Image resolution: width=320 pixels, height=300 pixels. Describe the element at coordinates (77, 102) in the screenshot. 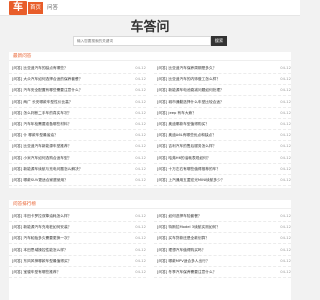

I see `list-item: [问答] 两广 长安哪款车型性价比高？ 04-12` at that location.